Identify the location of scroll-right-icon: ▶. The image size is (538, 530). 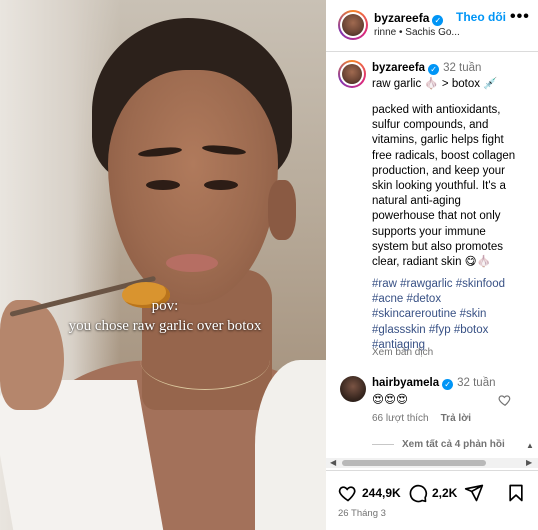
(529, 463).